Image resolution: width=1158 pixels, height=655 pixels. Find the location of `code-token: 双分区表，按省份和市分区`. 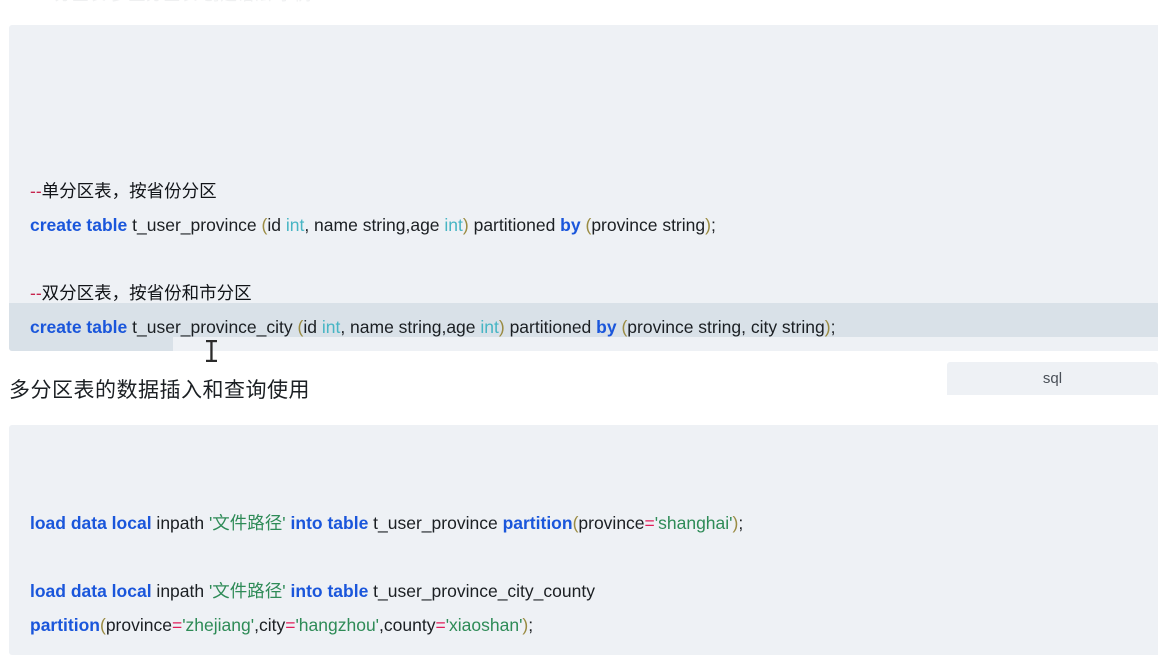

code-token: 双分区表，按省份和市分区 is located at coordinates (146, 293).